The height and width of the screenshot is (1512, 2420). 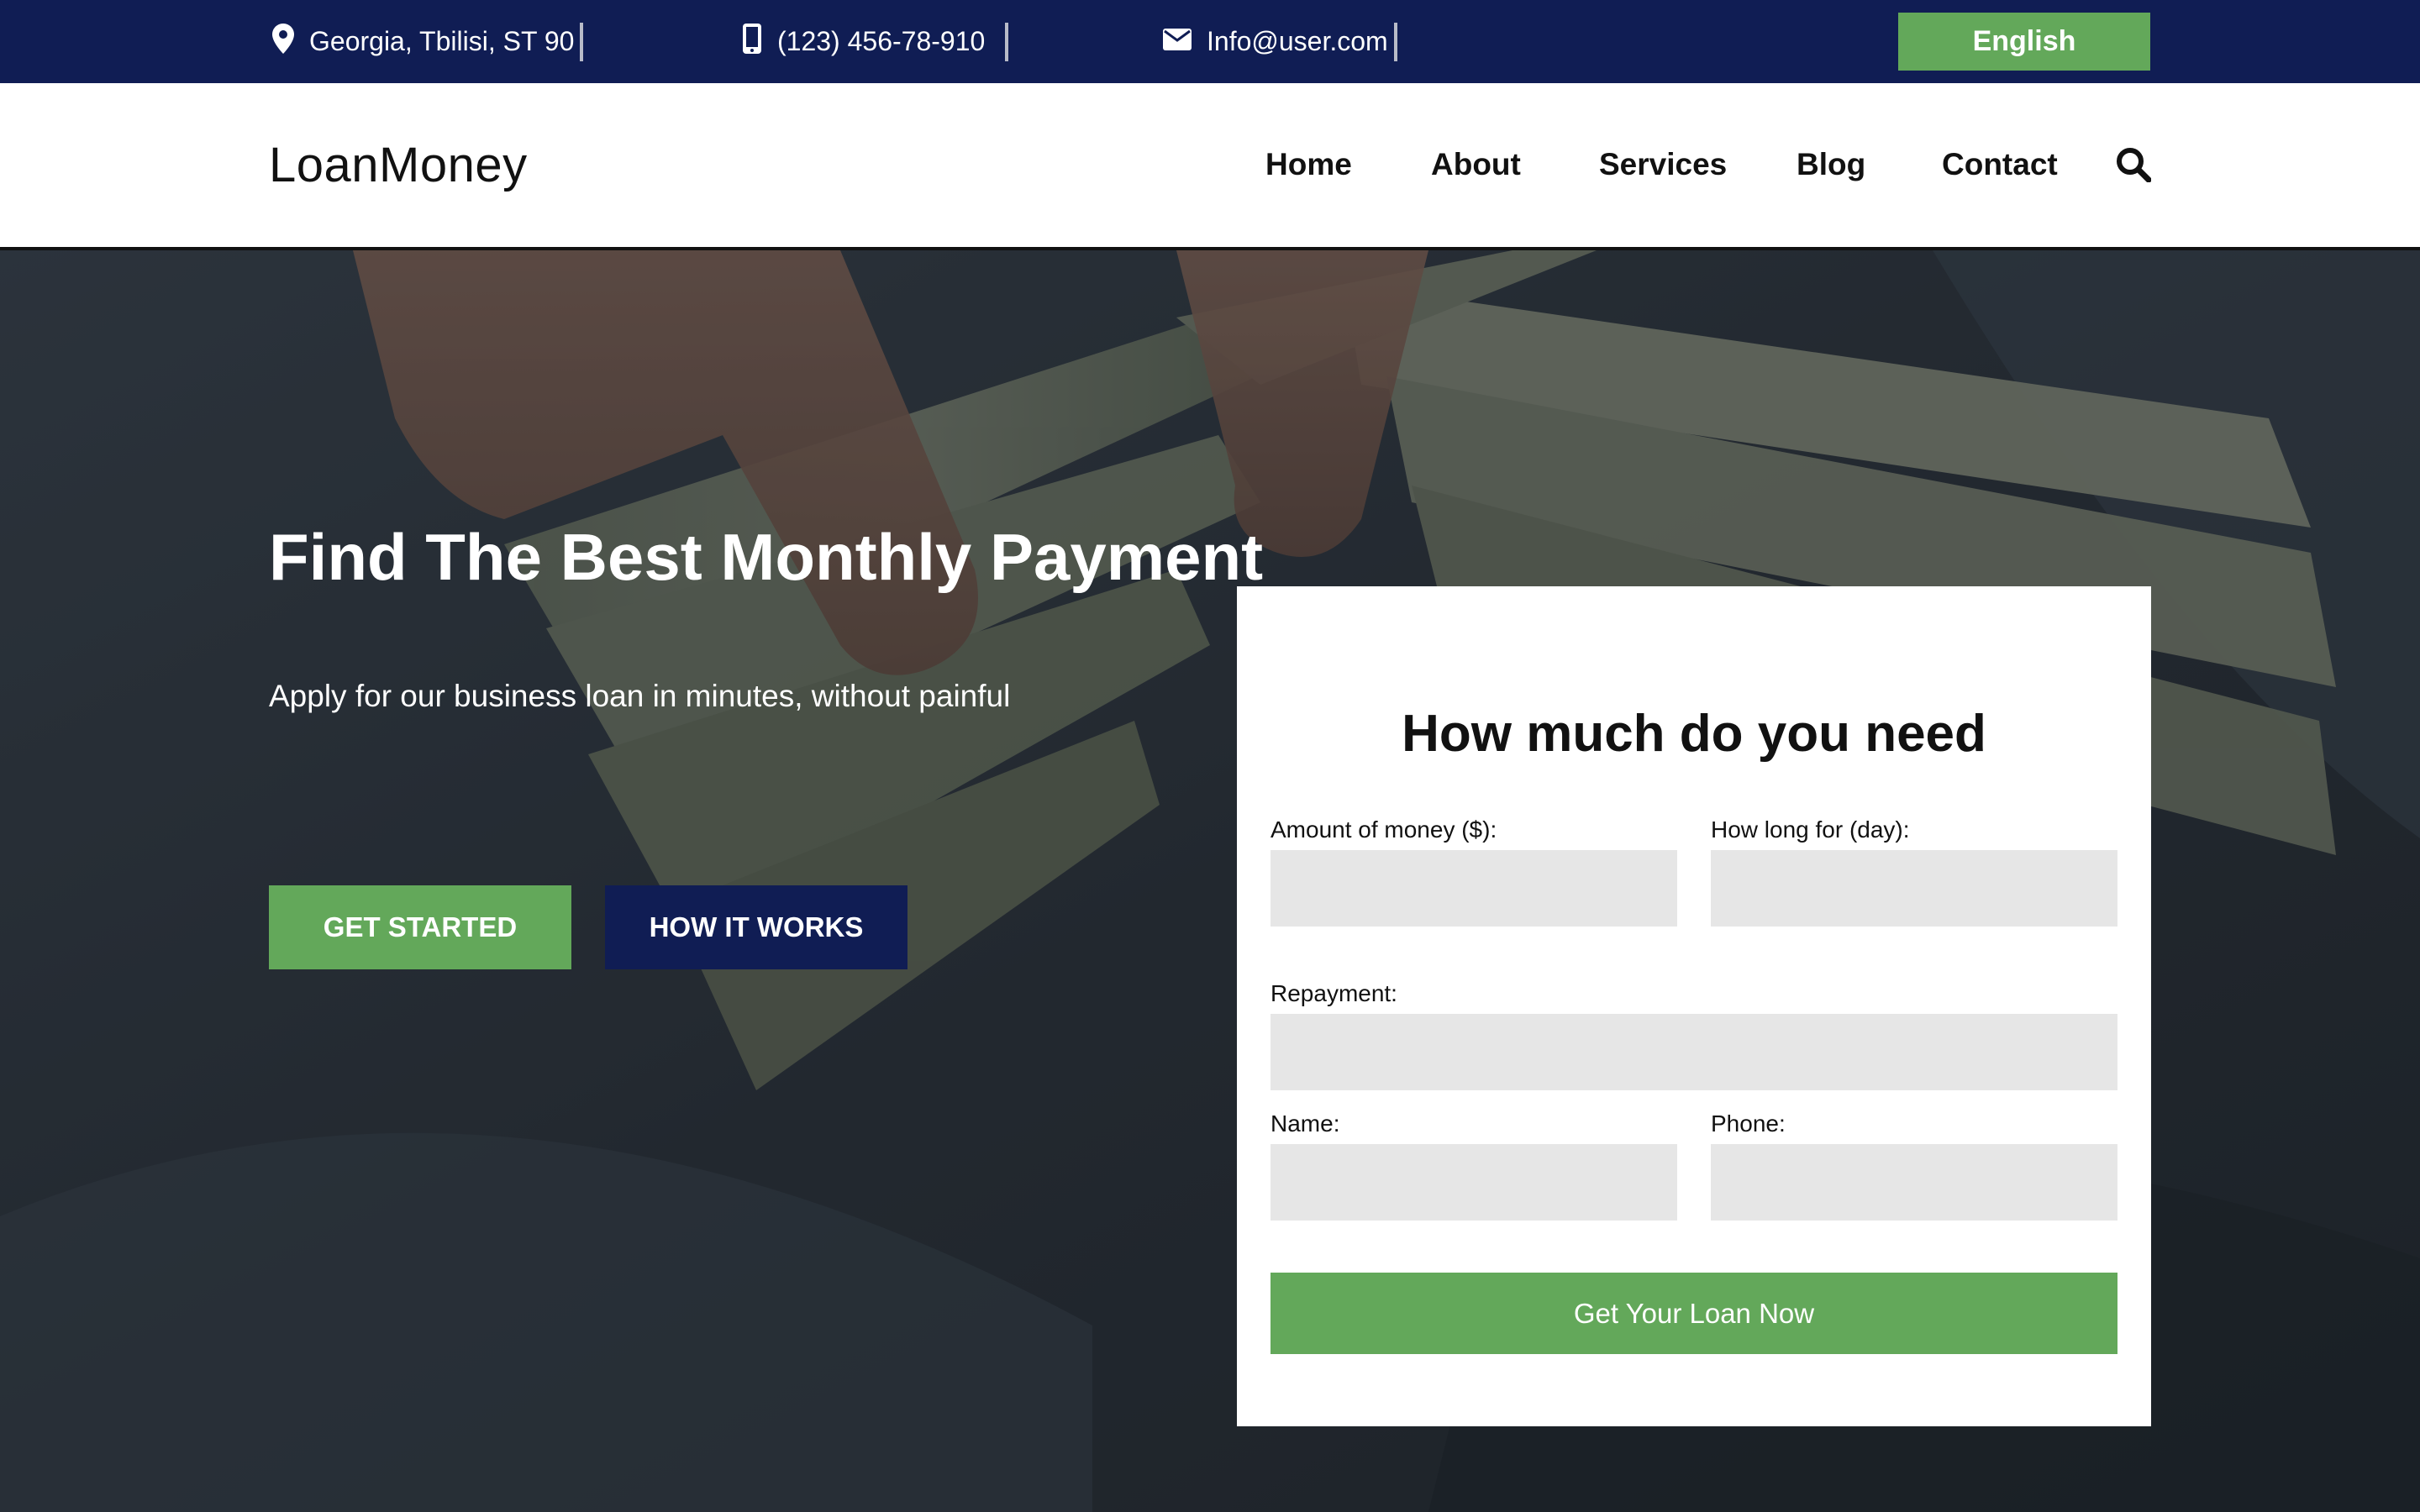 What do you see at coordinates (398, 165) in the screenshot?
I see `site-logo: LoanMoney` at bounding box center [398, 165].